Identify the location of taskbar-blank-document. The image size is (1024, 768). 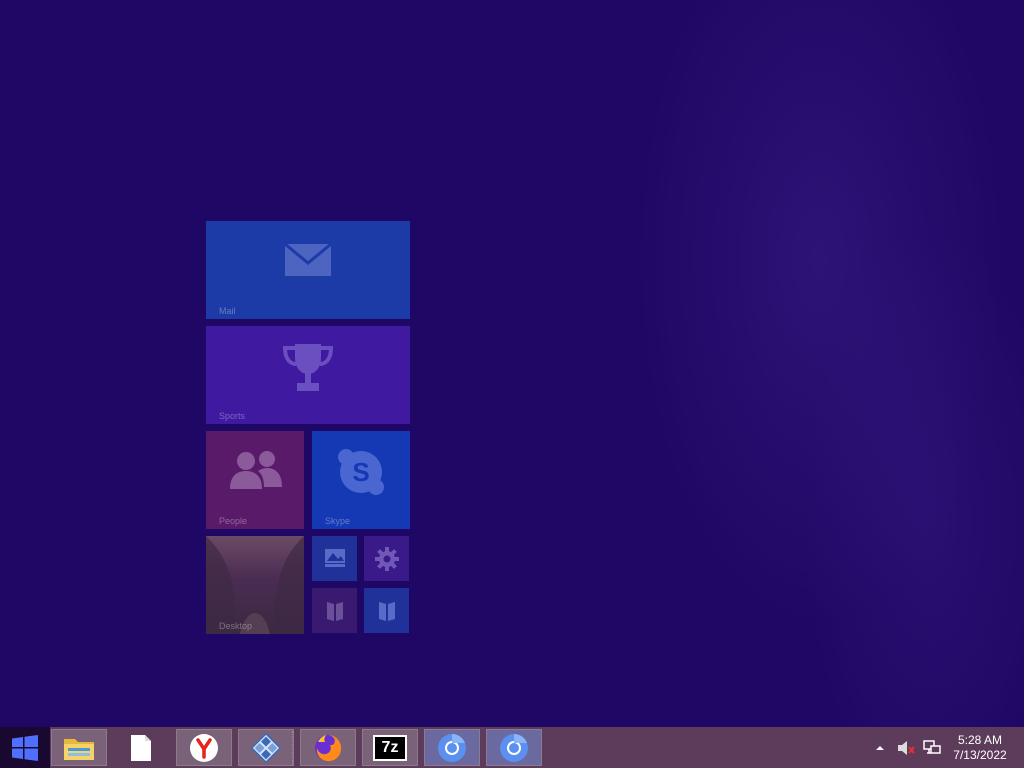
(141, 747).